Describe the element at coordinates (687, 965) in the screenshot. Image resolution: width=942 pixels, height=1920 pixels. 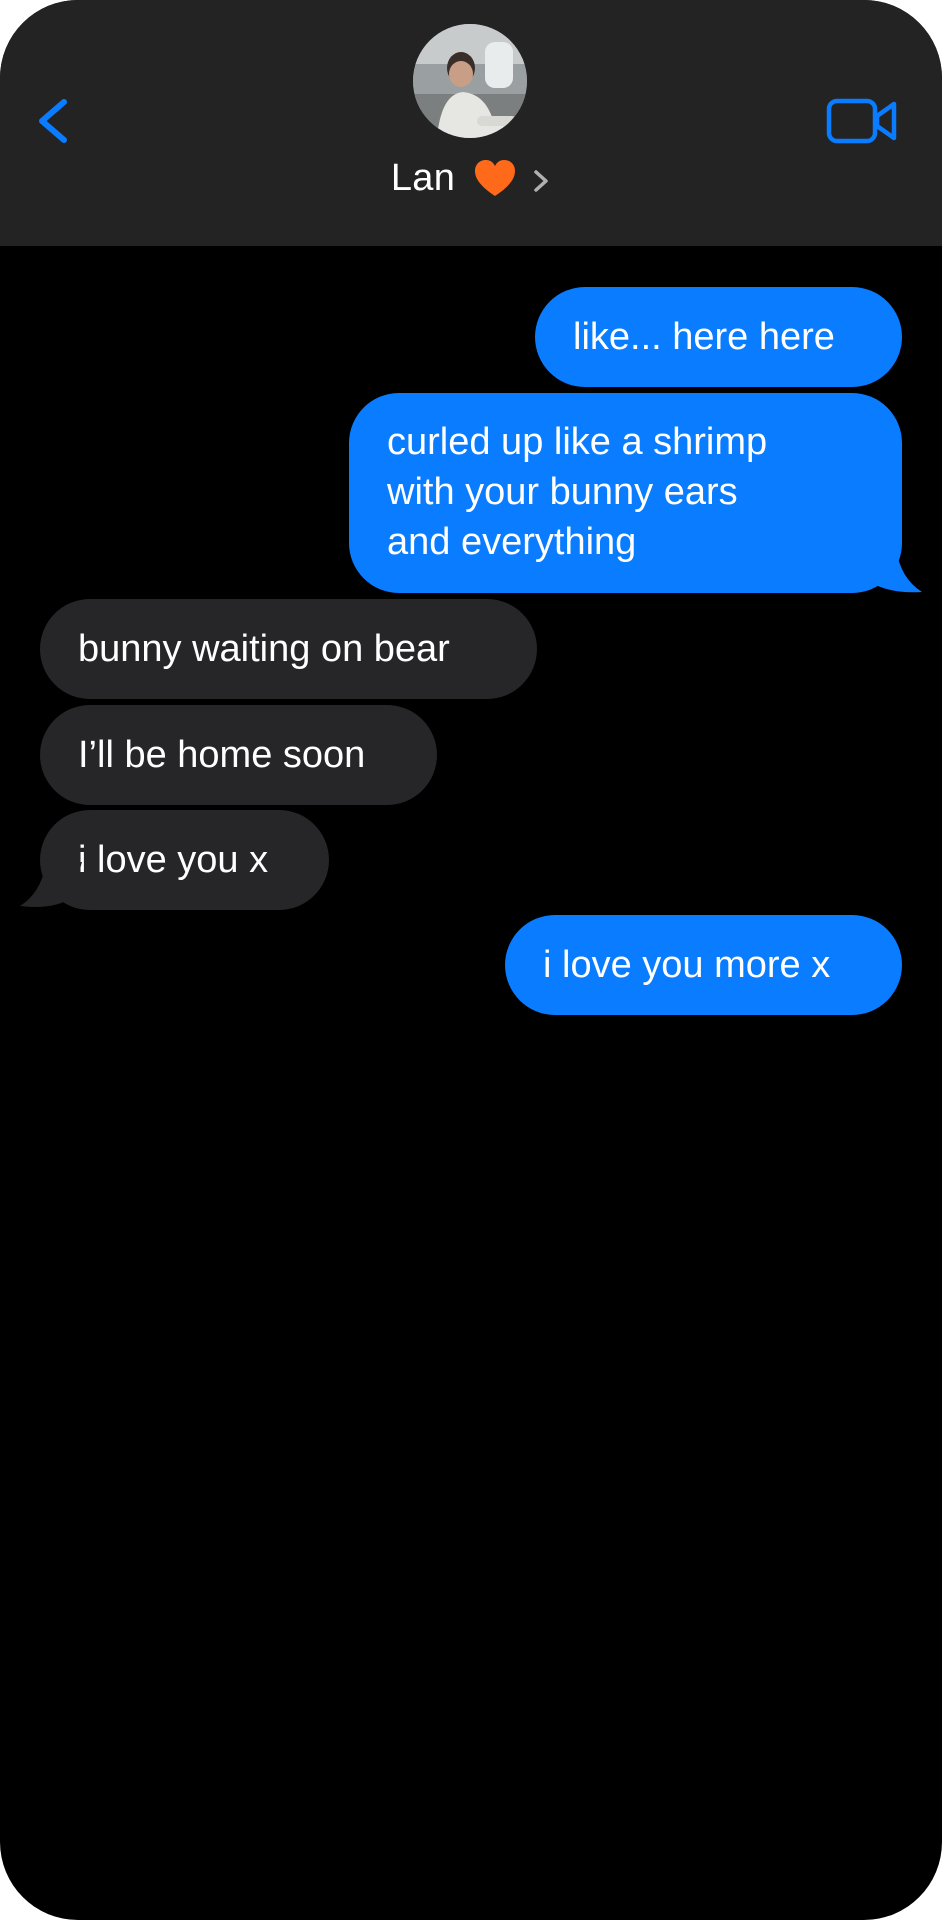
I see `message-text: i love you more x` at that location.